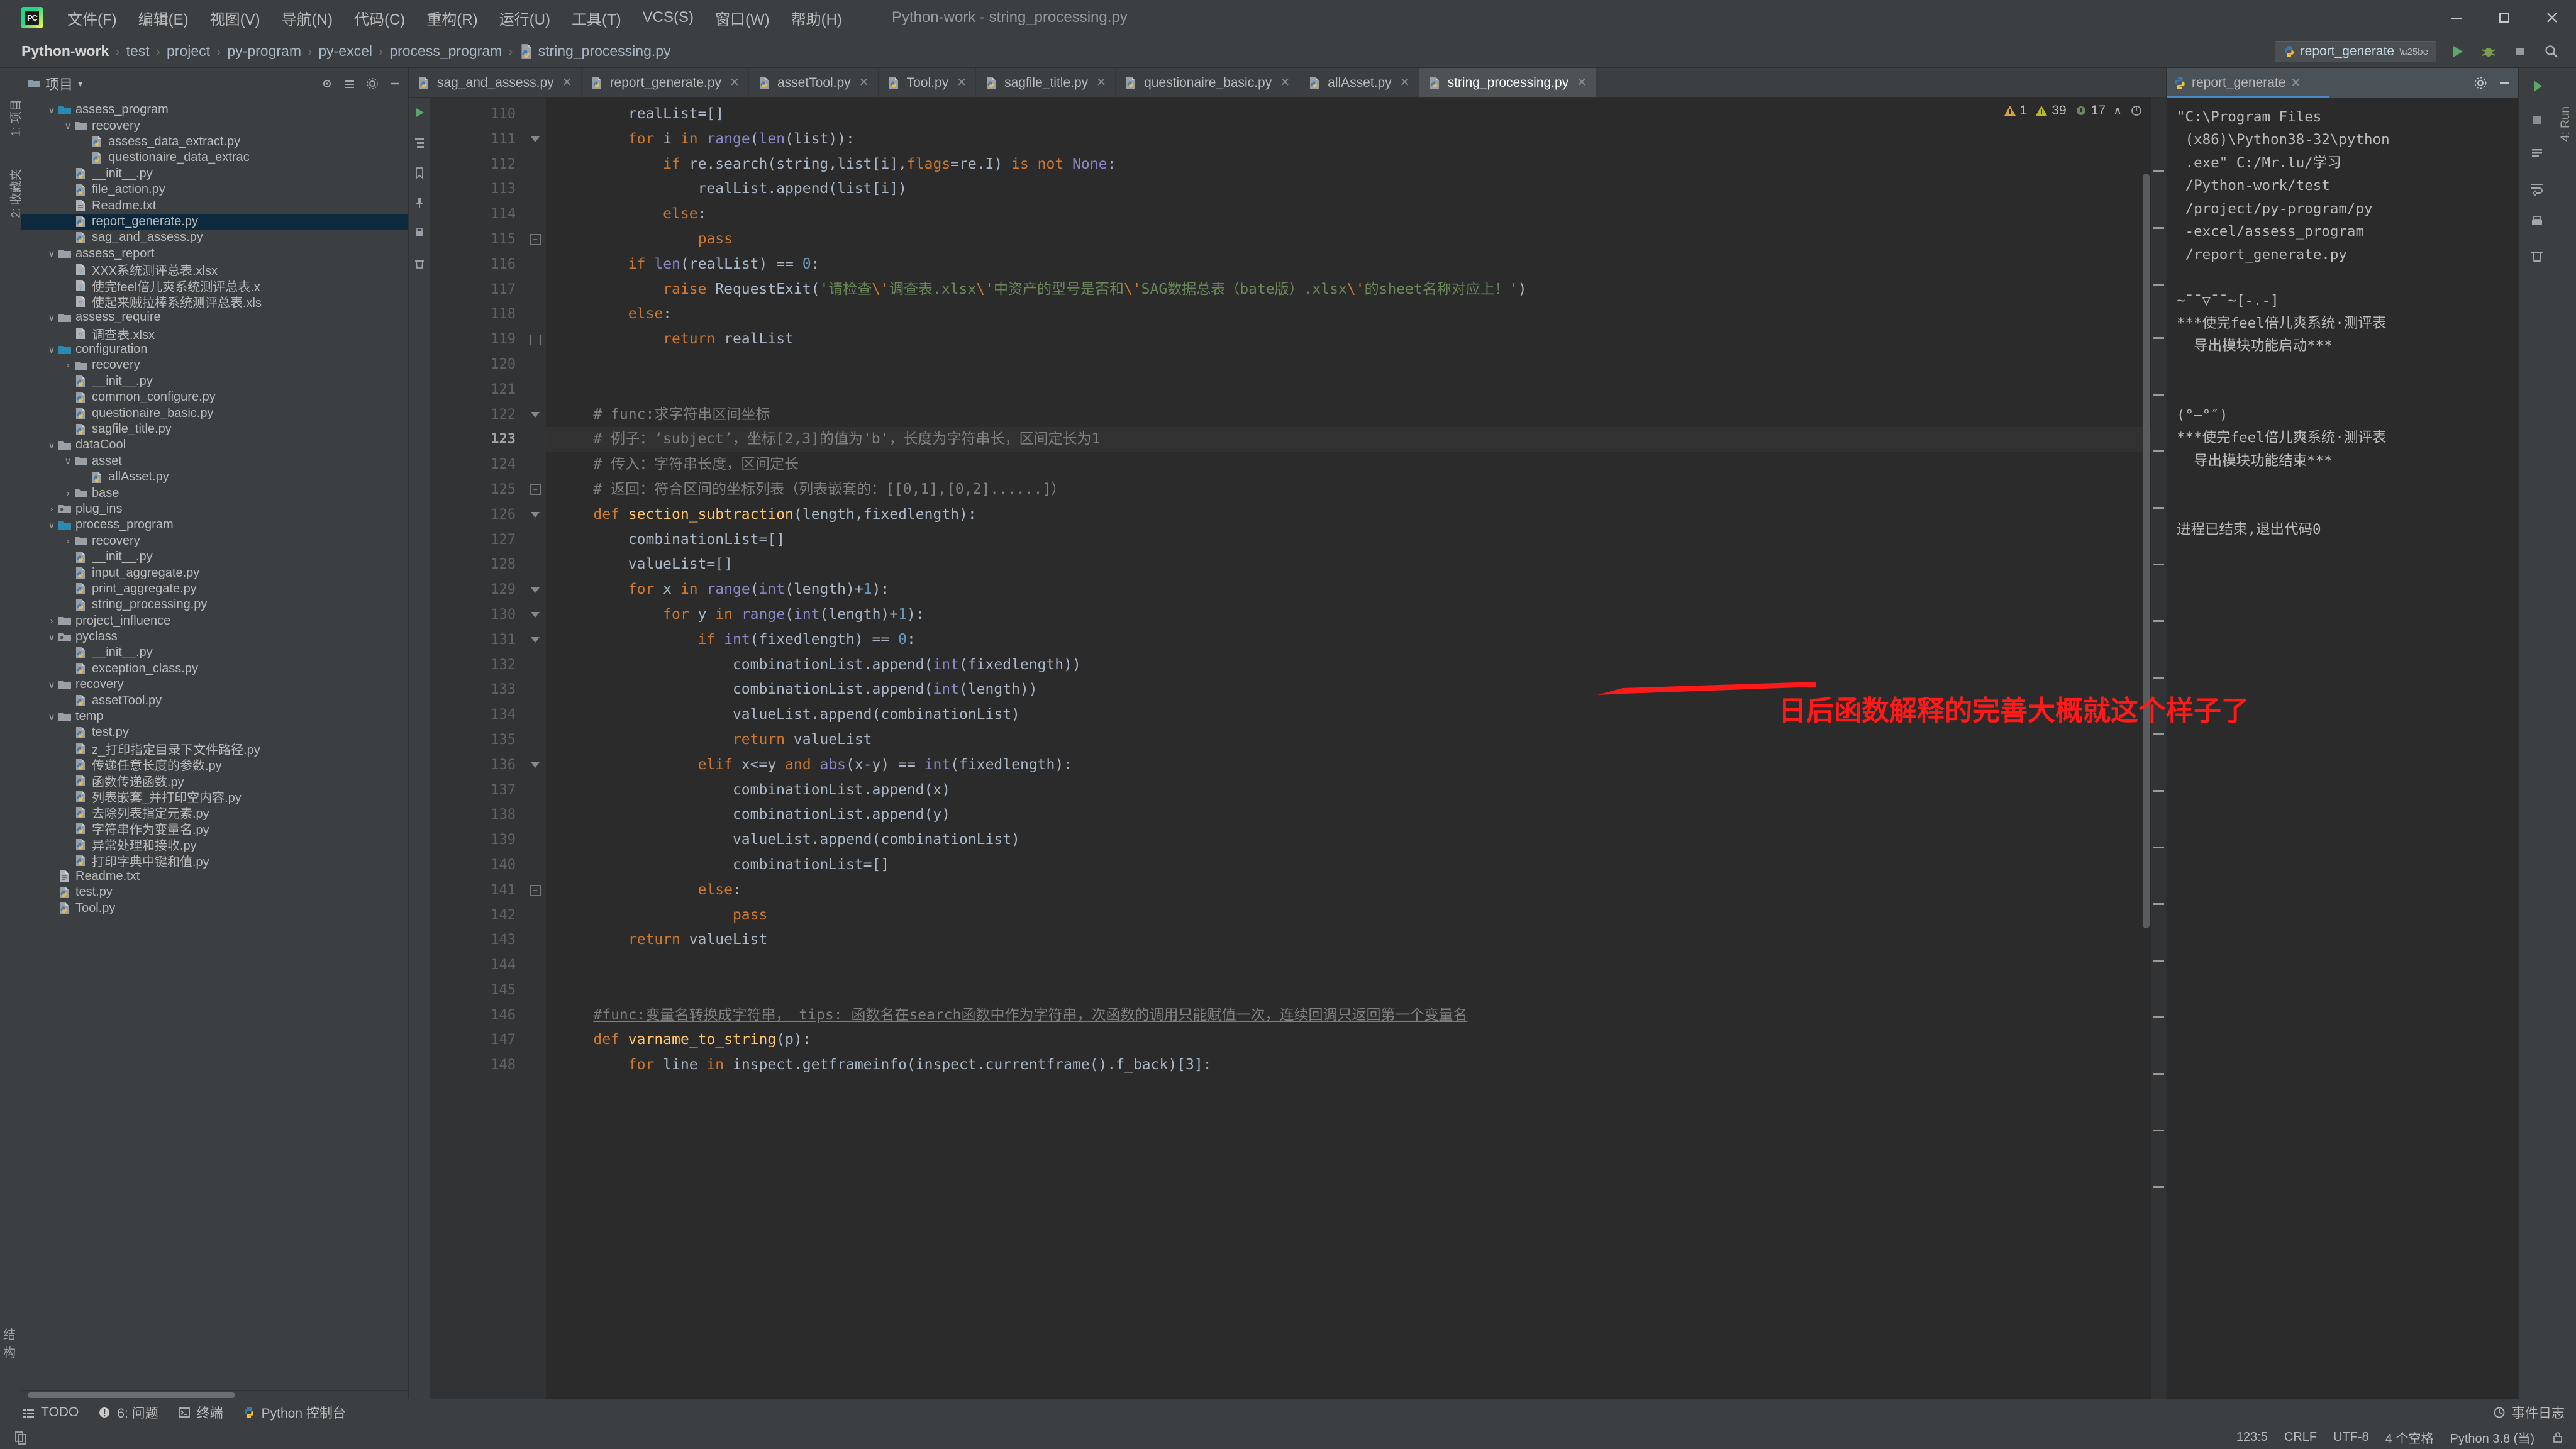  What do you see at coordinates (214, 189) in the screenshot?
I see `tree-row: file_action.py` at bounding box center [214, 189].